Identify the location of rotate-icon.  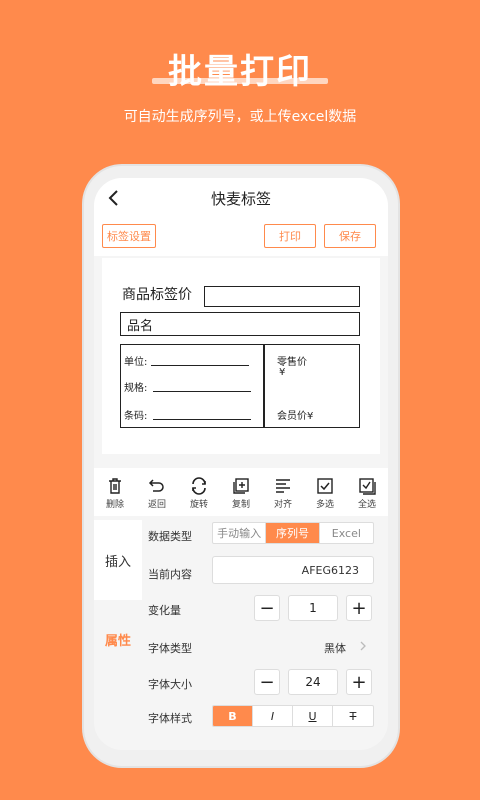
(199, 486).